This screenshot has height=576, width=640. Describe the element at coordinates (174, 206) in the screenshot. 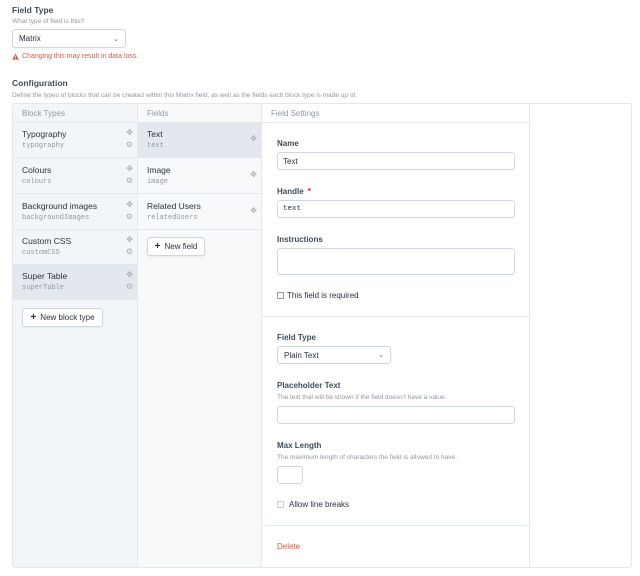

I see `field-name: Related Users` at that location.